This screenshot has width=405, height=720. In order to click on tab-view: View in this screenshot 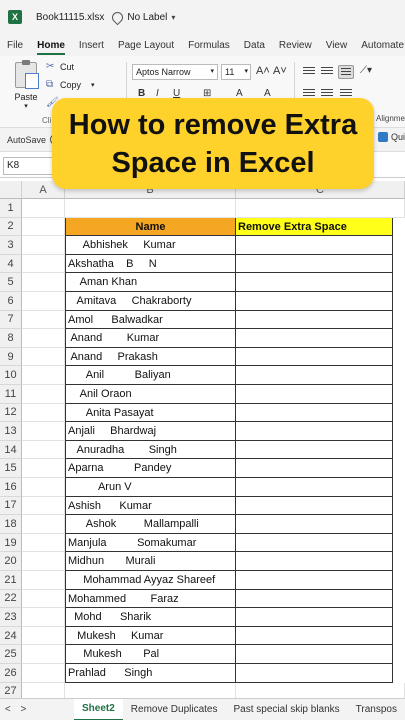, I will do `click(337, 45)`.